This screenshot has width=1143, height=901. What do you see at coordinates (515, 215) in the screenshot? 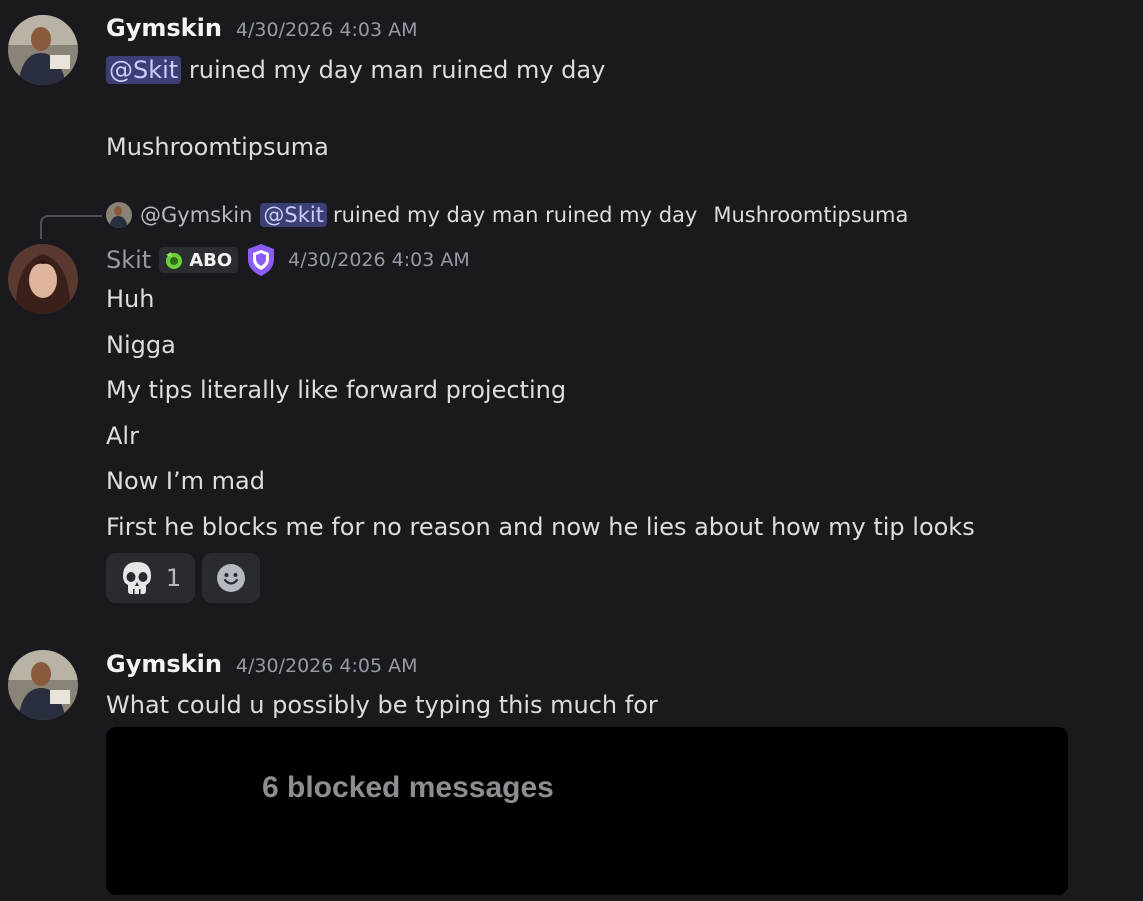
I see `reply-text: ruined my day man ruined my day` at bounding box center [515, 215].